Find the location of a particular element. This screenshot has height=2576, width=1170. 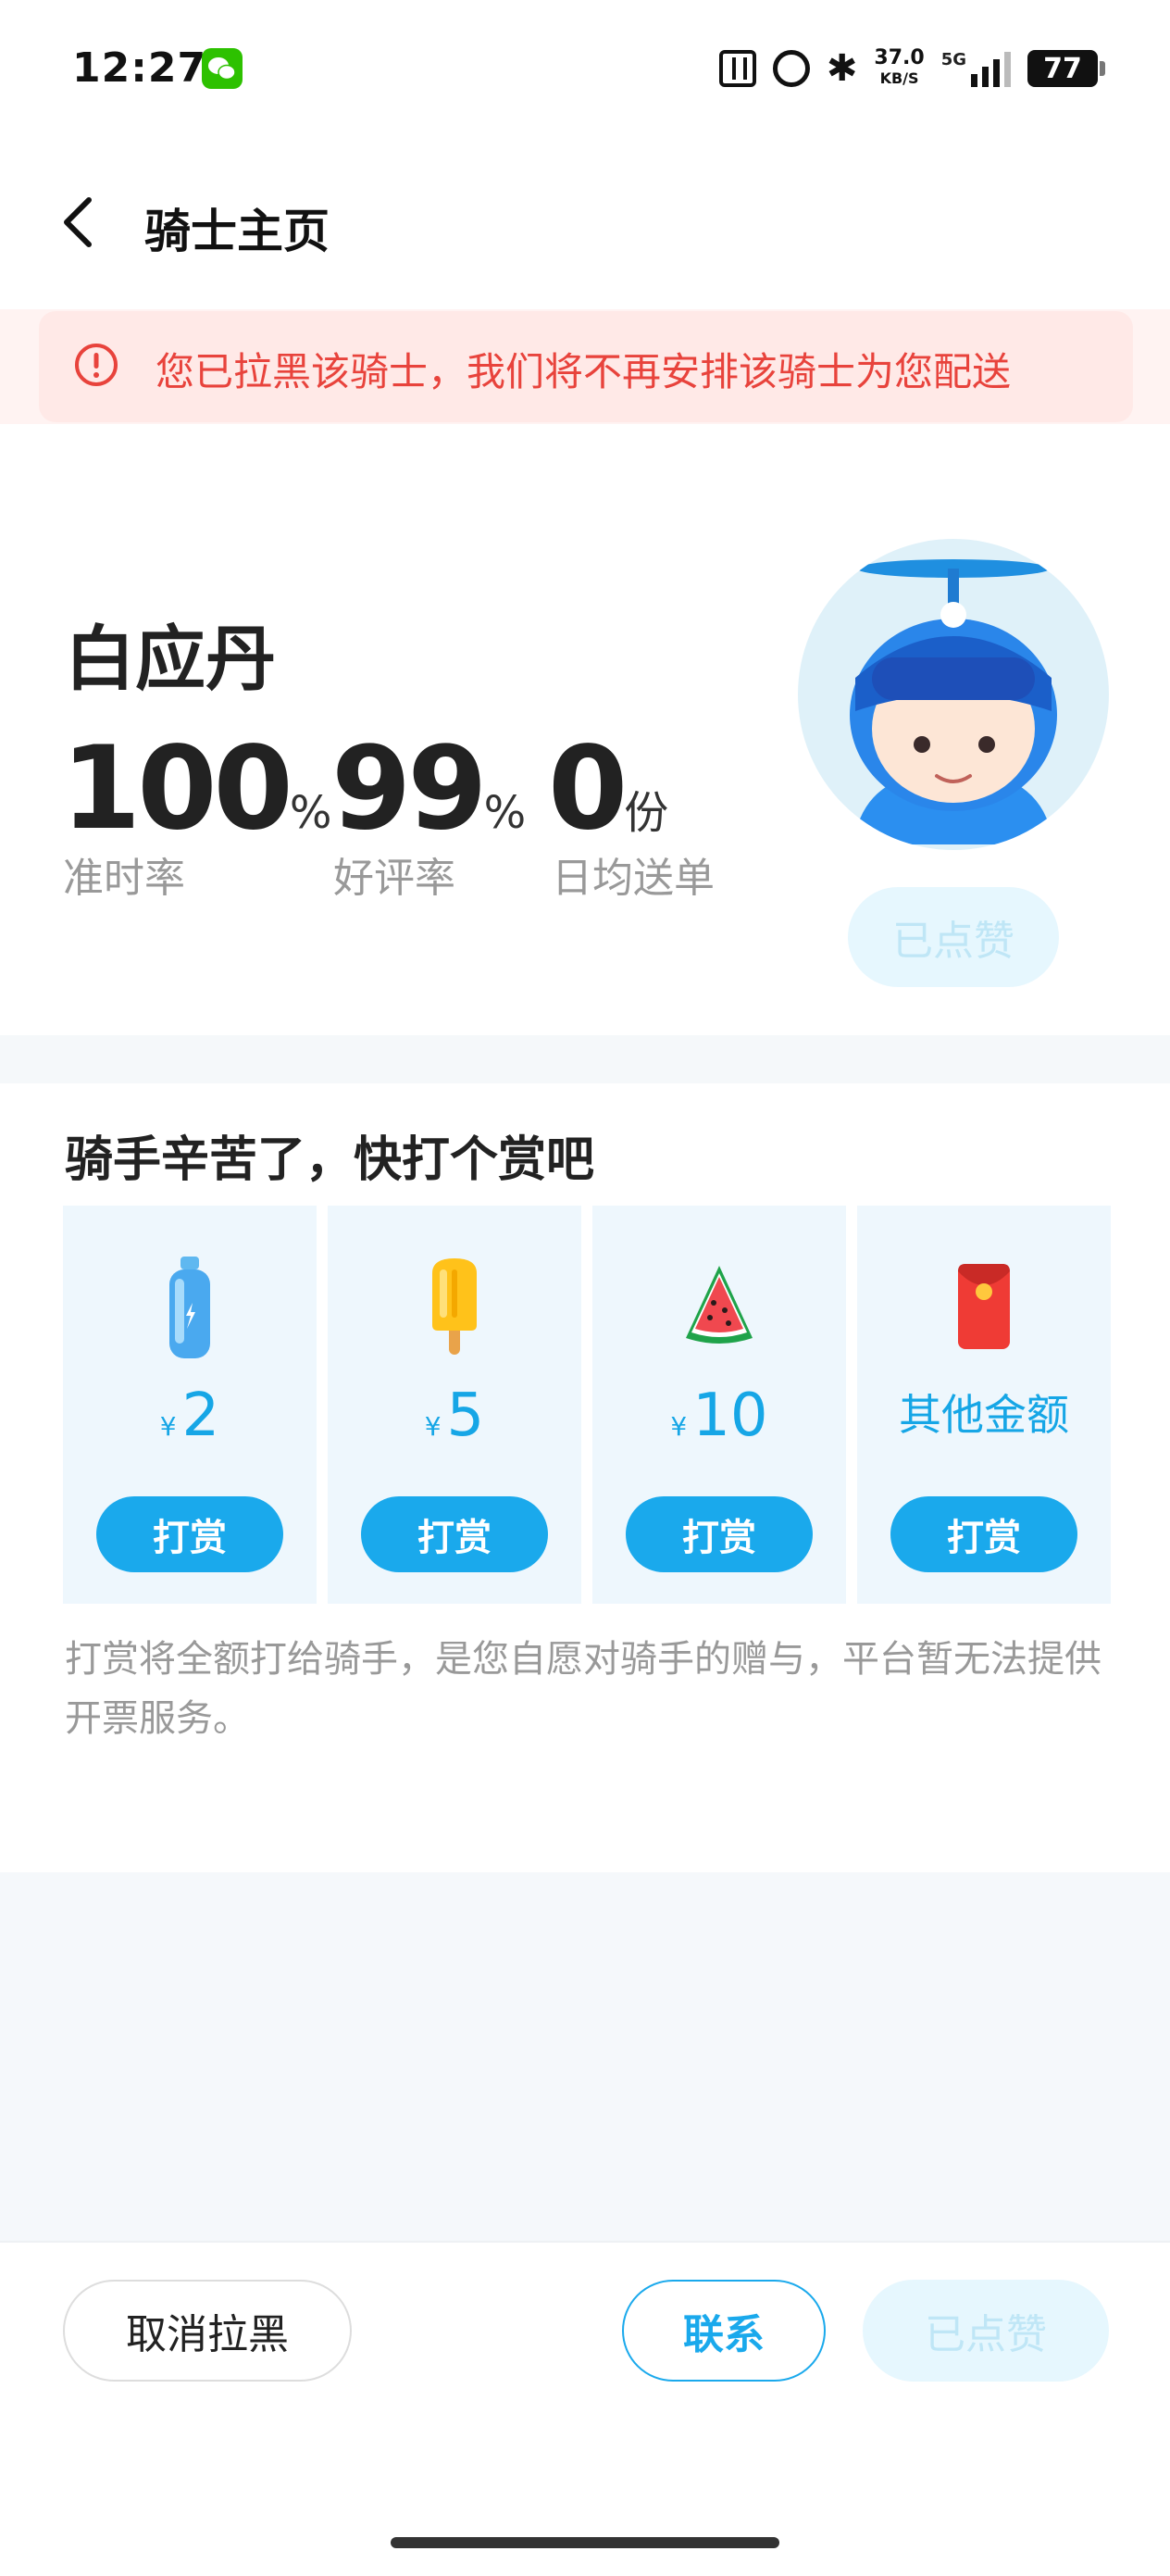

tip-option-10: ¥10 打赏 is located at coordinates (719, 1405).